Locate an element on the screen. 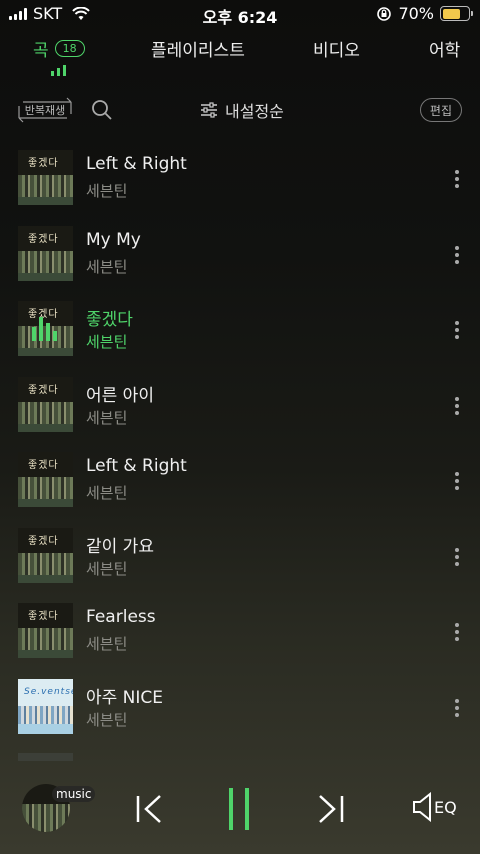 The height and width of the screenshot is (854, 480). partial-album-art is located at coordinates (45, 757).